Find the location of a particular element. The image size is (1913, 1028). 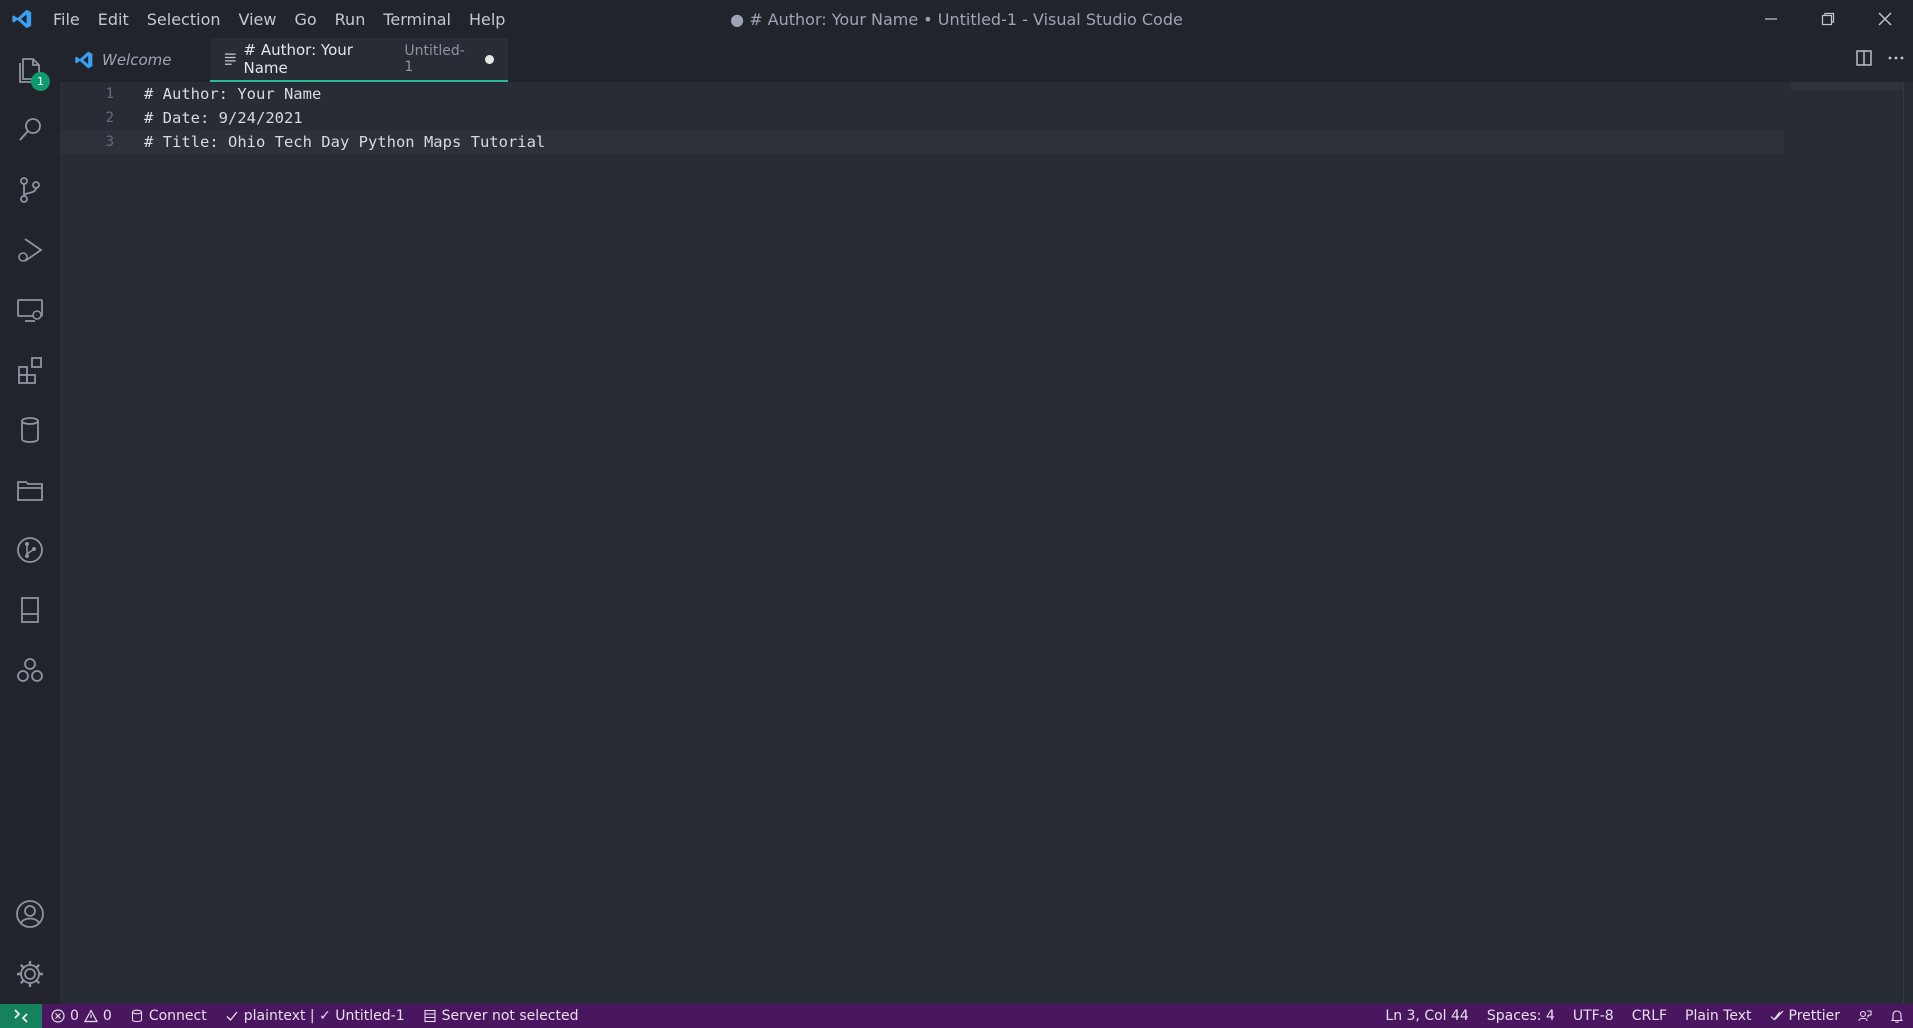

menu-help: Help is located at coordinates (487, 19).